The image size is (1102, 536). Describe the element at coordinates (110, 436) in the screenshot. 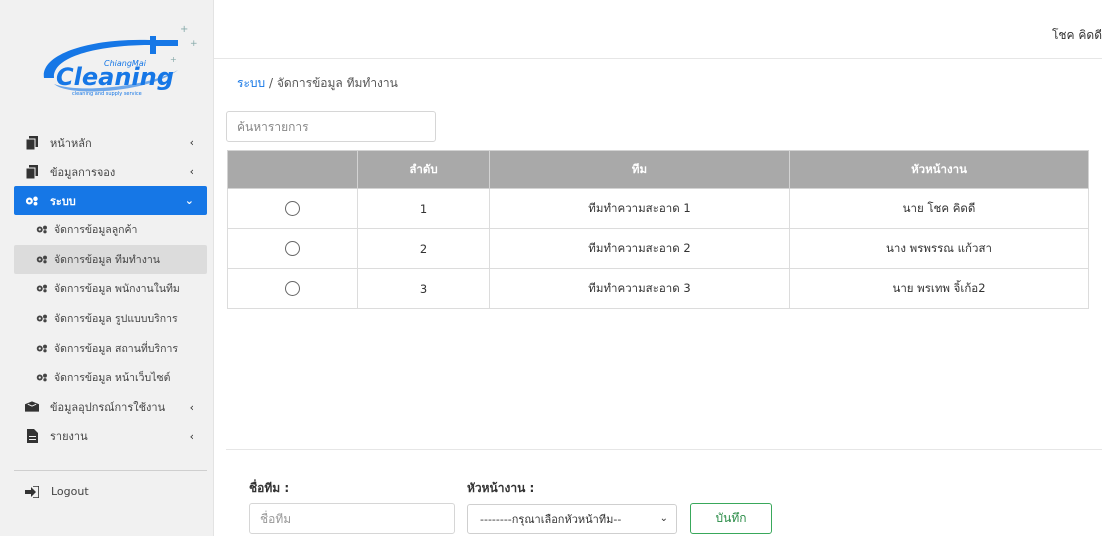

I see `sidebar-item-reports: รายงาน ‹` at that location.